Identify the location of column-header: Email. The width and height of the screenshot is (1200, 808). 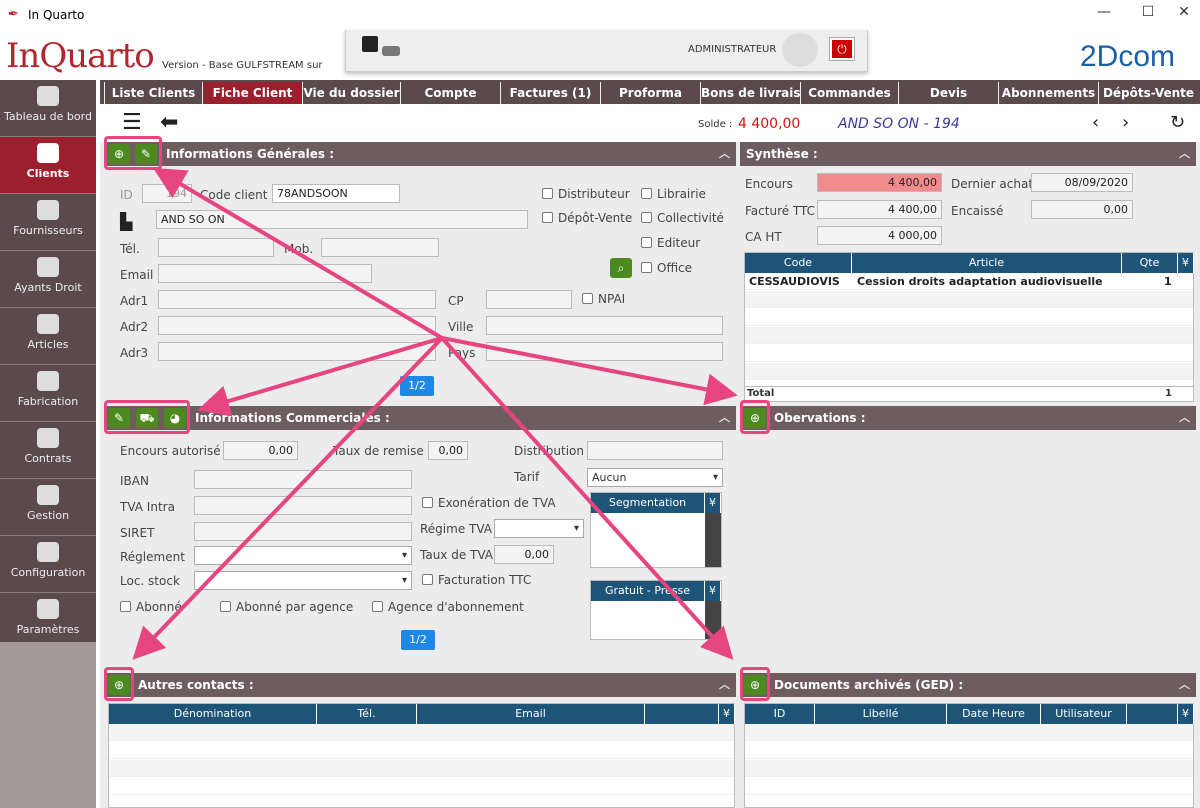
(531, 714).